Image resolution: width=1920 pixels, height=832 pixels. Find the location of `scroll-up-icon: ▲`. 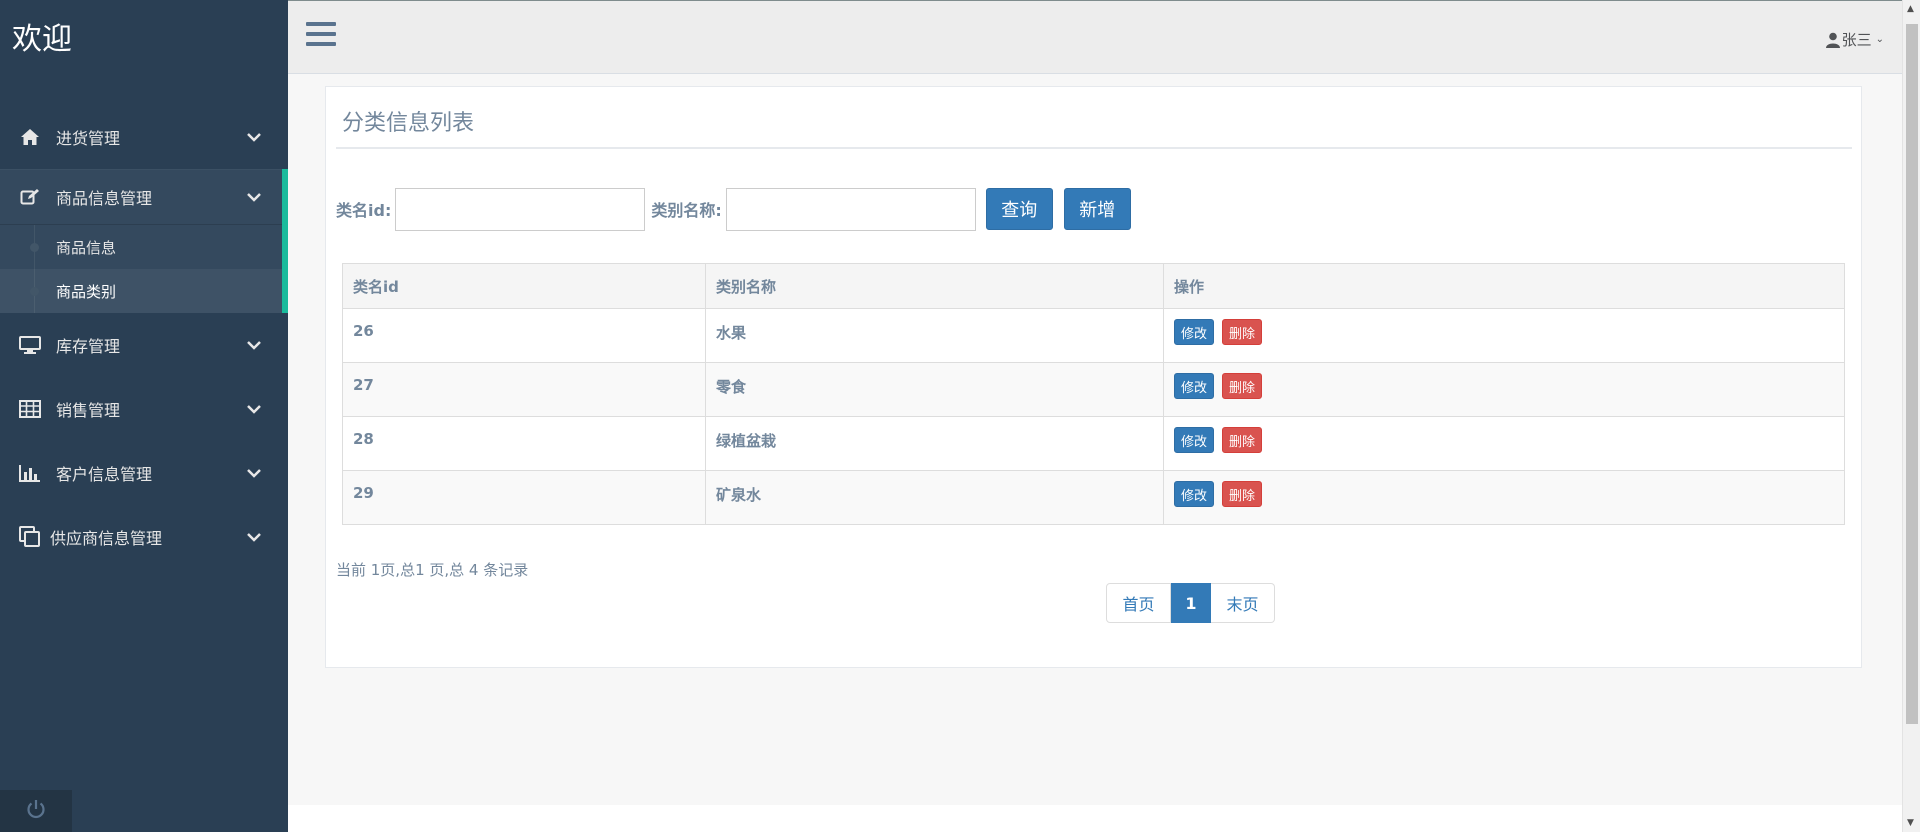

scroll-up-icon: ▲ is located at coordinates (1910, 9).